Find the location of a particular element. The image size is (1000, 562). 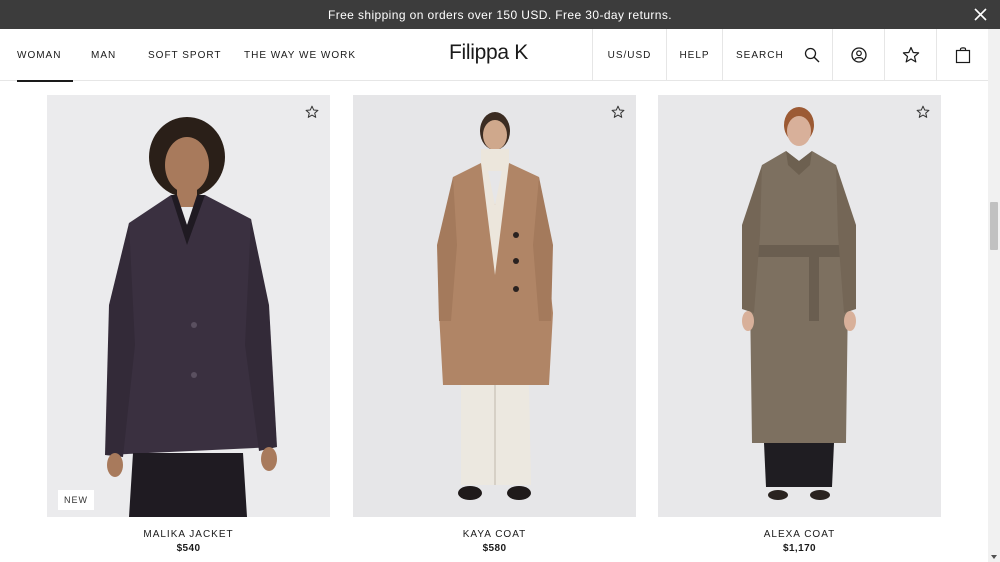

close-icon is located at coordinates (980, 14).